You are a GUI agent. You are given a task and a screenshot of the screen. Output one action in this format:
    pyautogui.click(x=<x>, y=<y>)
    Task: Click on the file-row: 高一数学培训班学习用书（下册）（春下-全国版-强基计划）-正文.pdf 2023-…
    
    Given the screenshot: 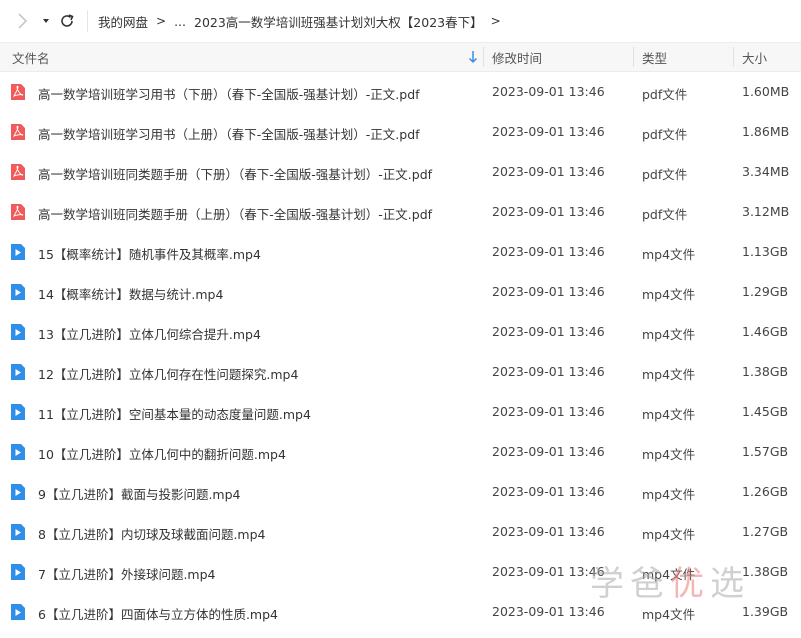 What is the action you would take?
    pyautogui.click(x=400, y=92)
    